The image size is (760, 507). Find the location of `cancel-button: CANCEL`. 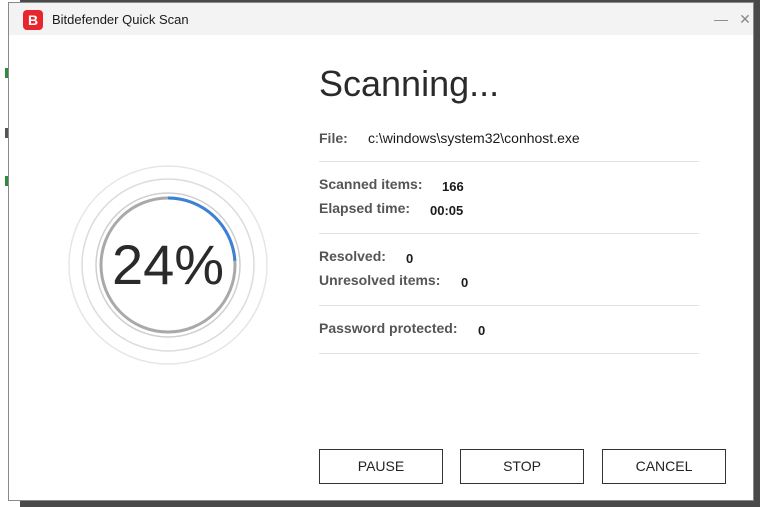

cancel-button: CANCEL is located at coordinates (664, 466).